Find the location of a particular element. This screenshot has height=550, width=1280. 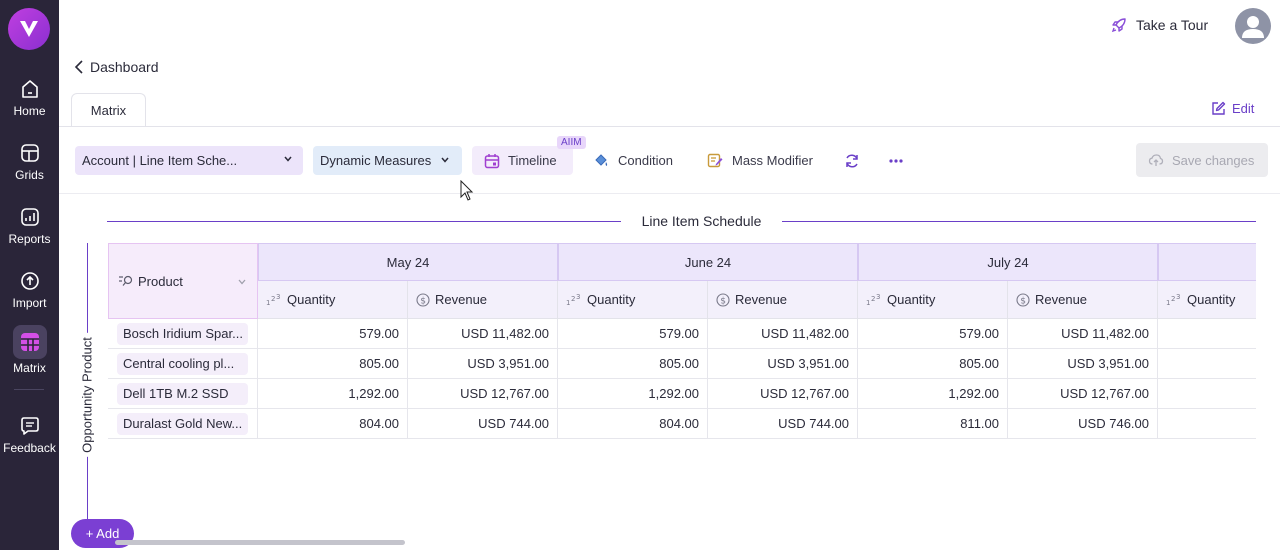

take-tour-button: Take a Tour is located at coordinates (1159, 24).